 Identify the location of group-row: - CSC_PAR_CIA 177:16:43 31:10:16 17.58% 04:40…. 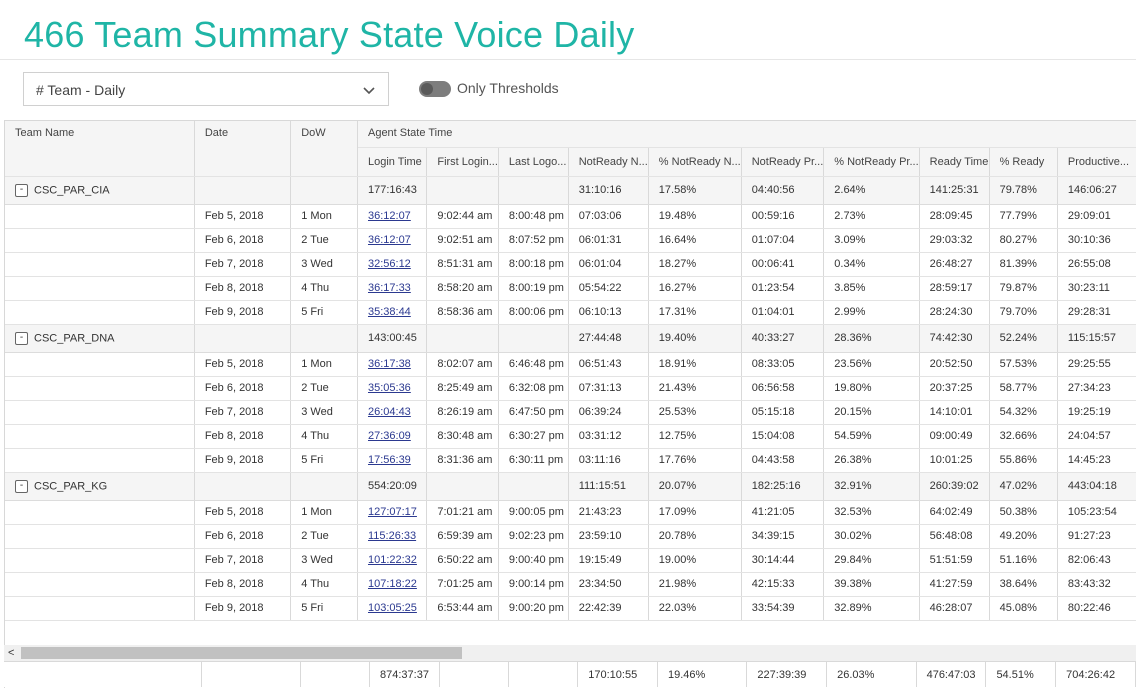
(570, 190).